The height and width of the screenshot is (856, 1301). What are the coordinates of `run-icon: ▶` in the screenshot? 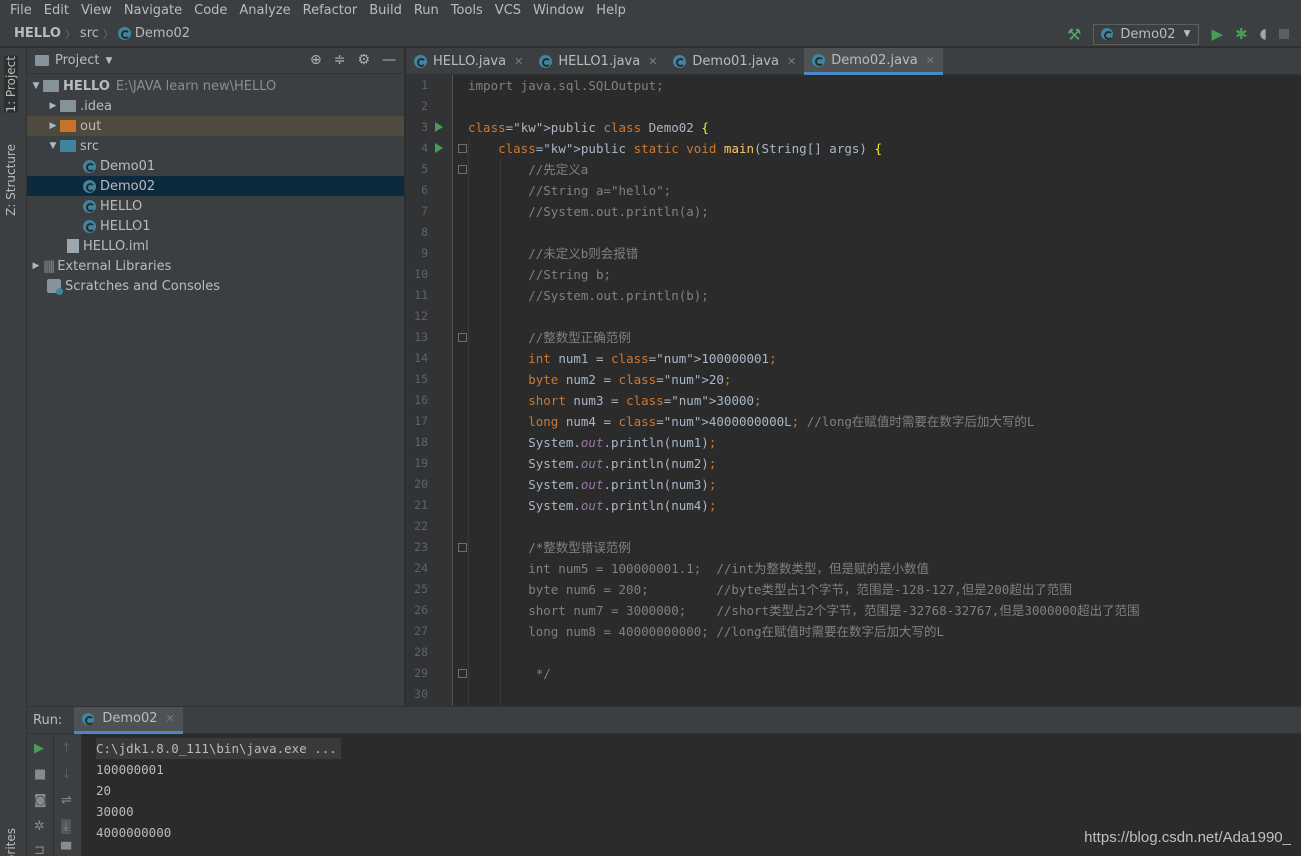 It's located at (1217, 34).